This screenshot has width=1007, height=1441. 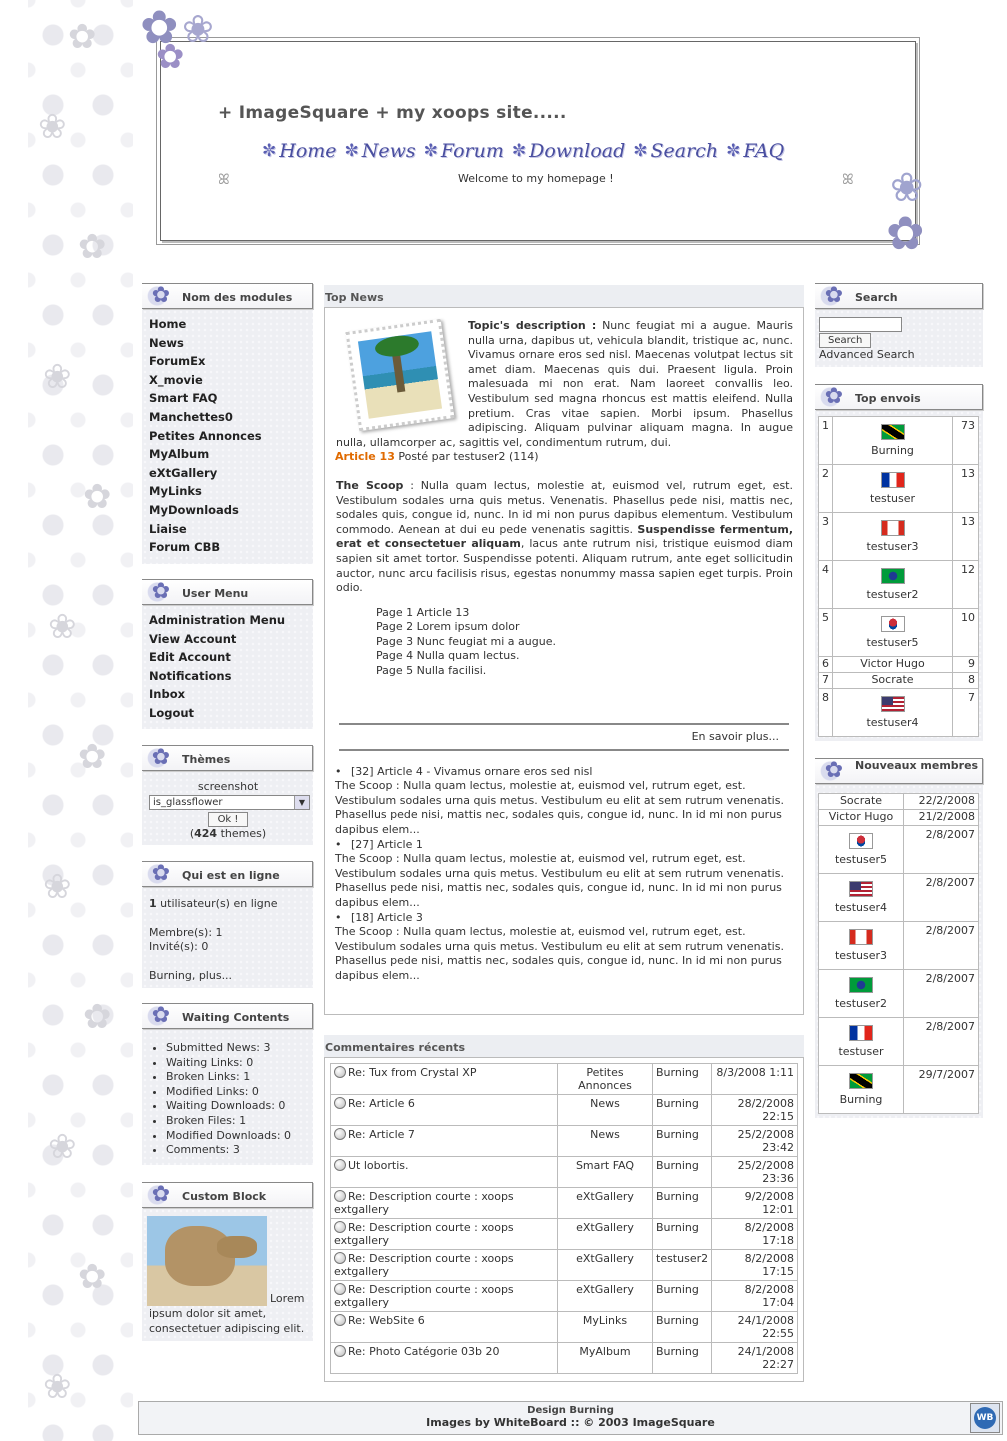 What do you see at coordinates (412, 1072) in the screenshot?
I see `comment-title-link: Re: Tux from Crystal XP` at bounding box center [412, 1072].